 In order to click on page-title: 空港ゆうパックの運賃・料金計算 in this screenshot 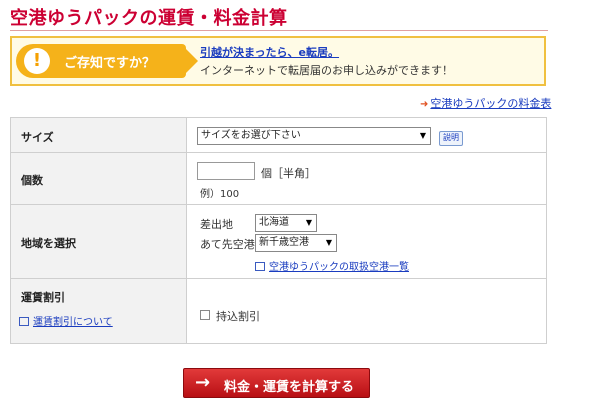, I will do `click(149, 18)`.